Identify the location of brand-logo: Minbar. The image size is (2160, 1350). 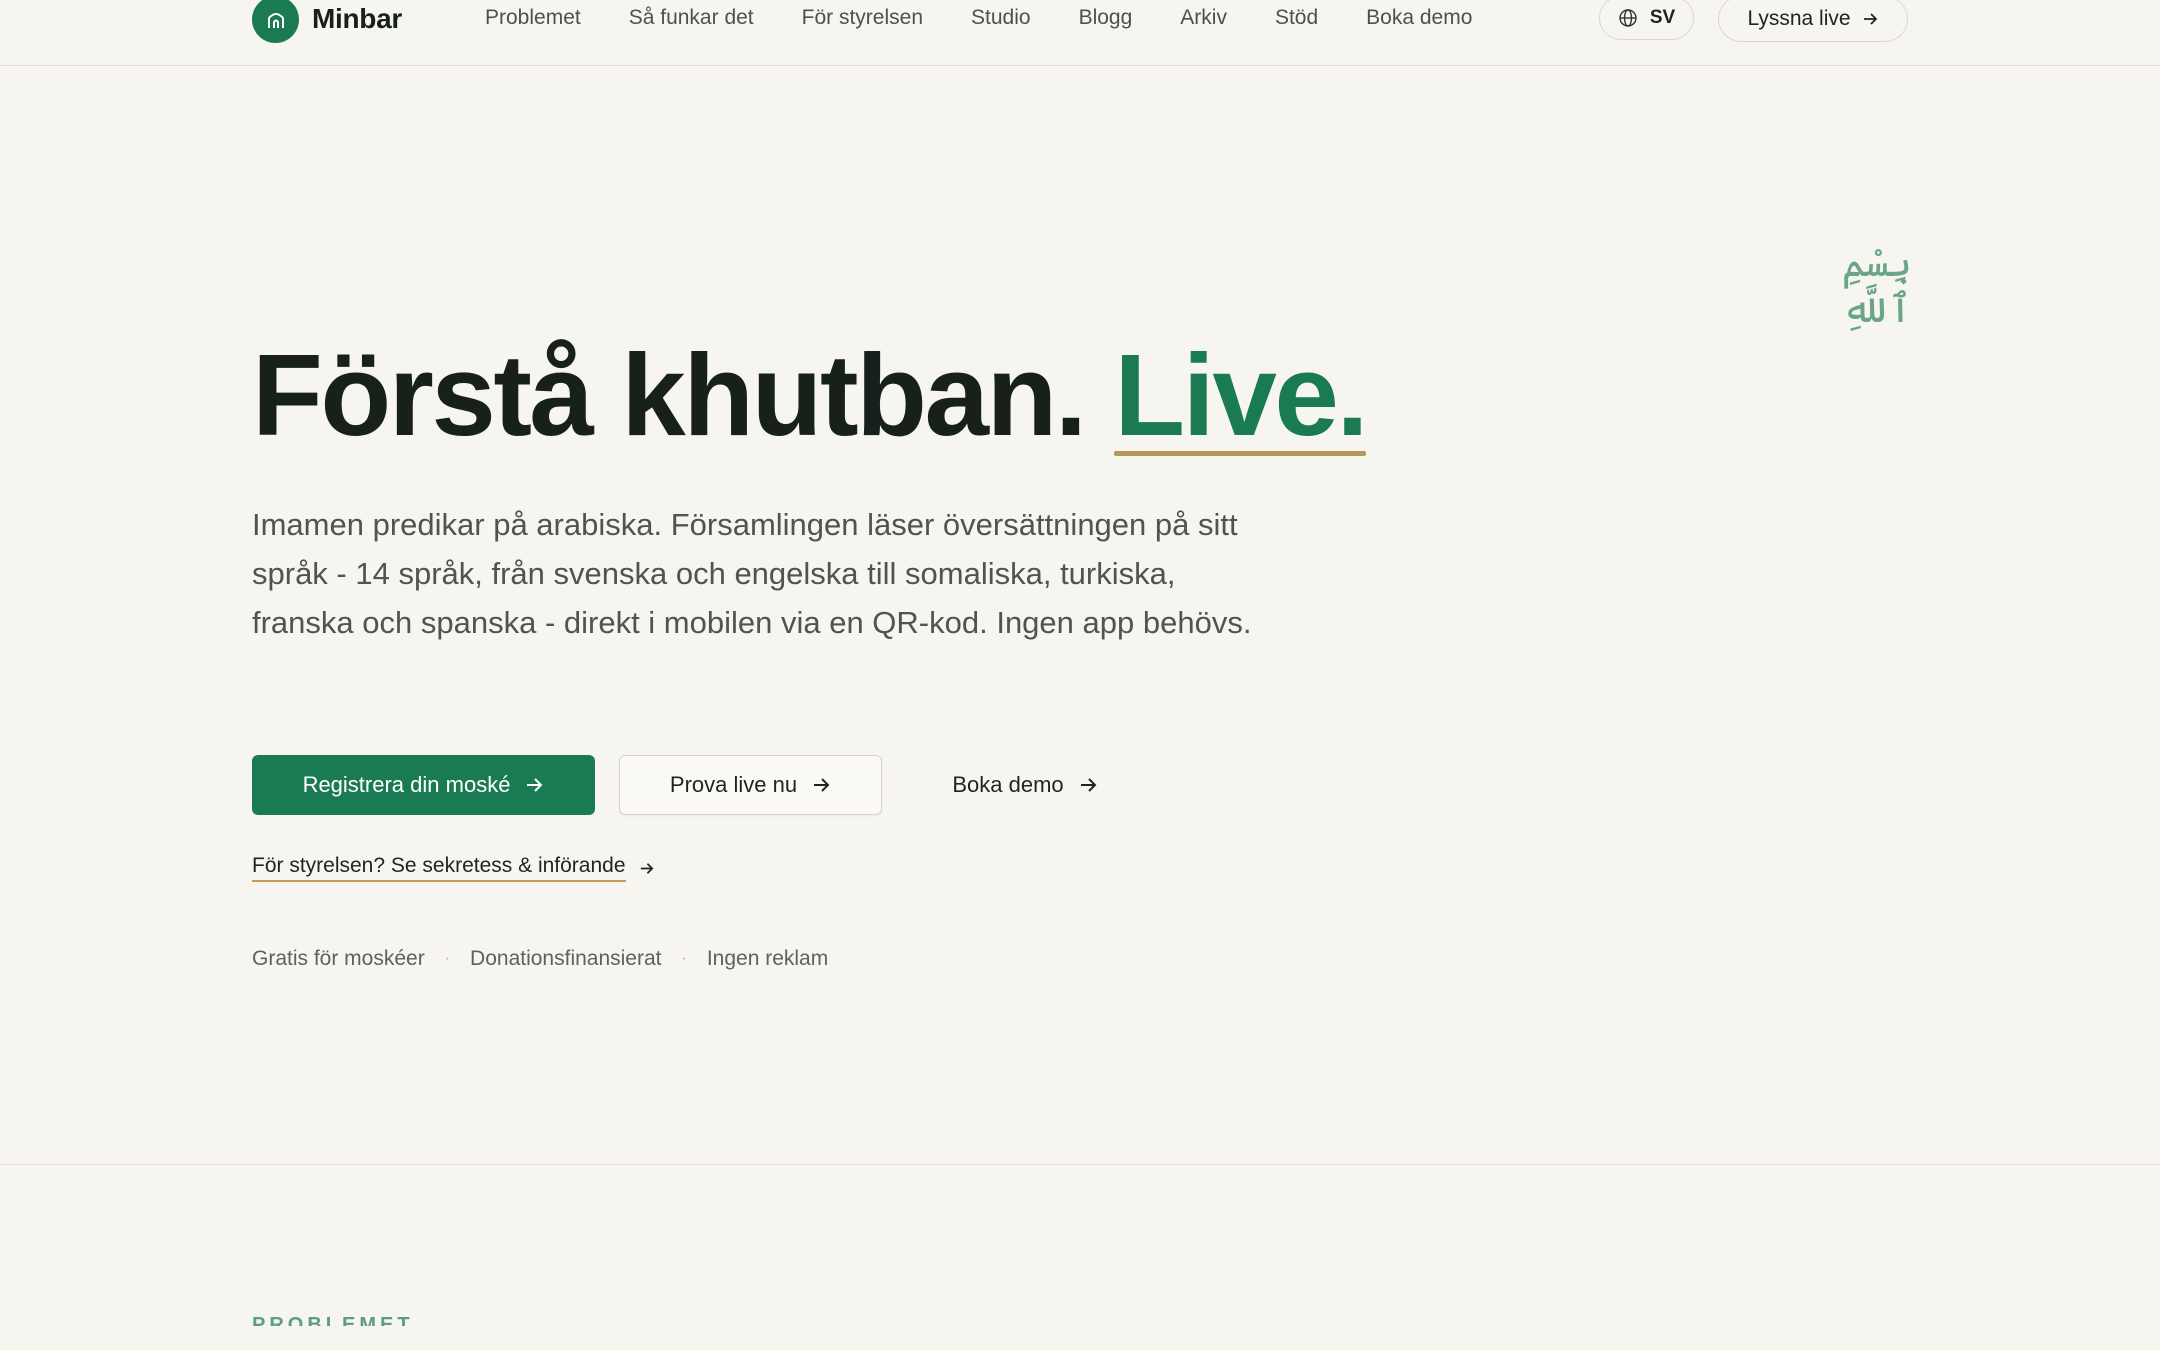
(327, 21).